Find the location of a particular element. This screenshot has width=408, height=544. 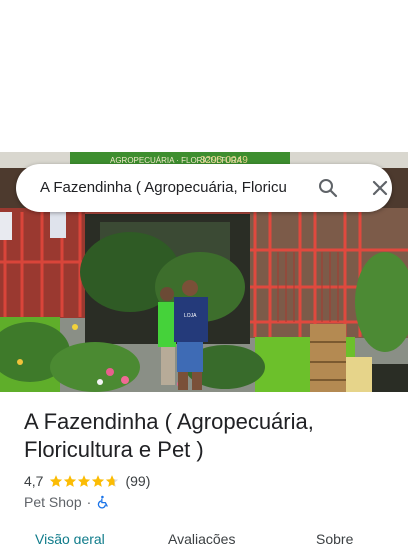

wheelchair-icon is located at coordinates (103, 502).